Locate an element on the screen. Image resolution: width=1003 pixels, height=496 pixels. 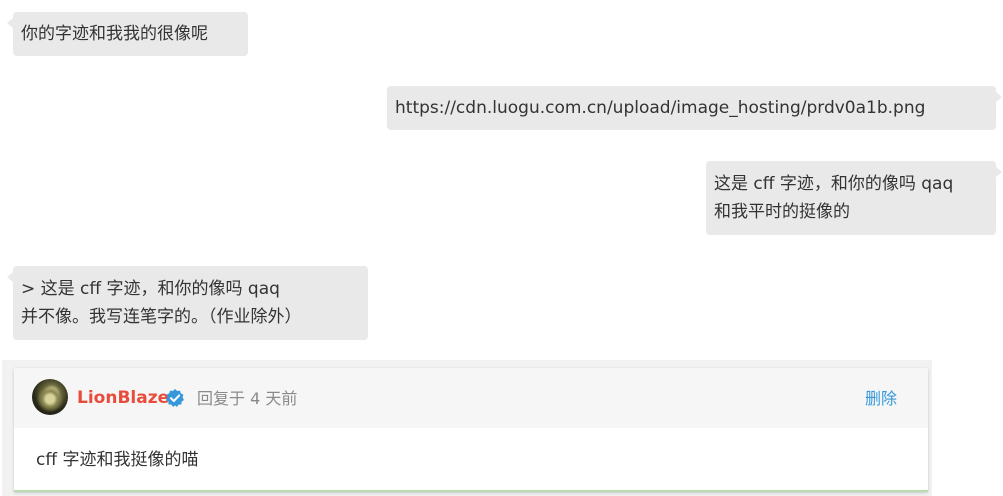
reply-text: cff 字迹和我挺像的喵 is located at coordinates (117, 460).